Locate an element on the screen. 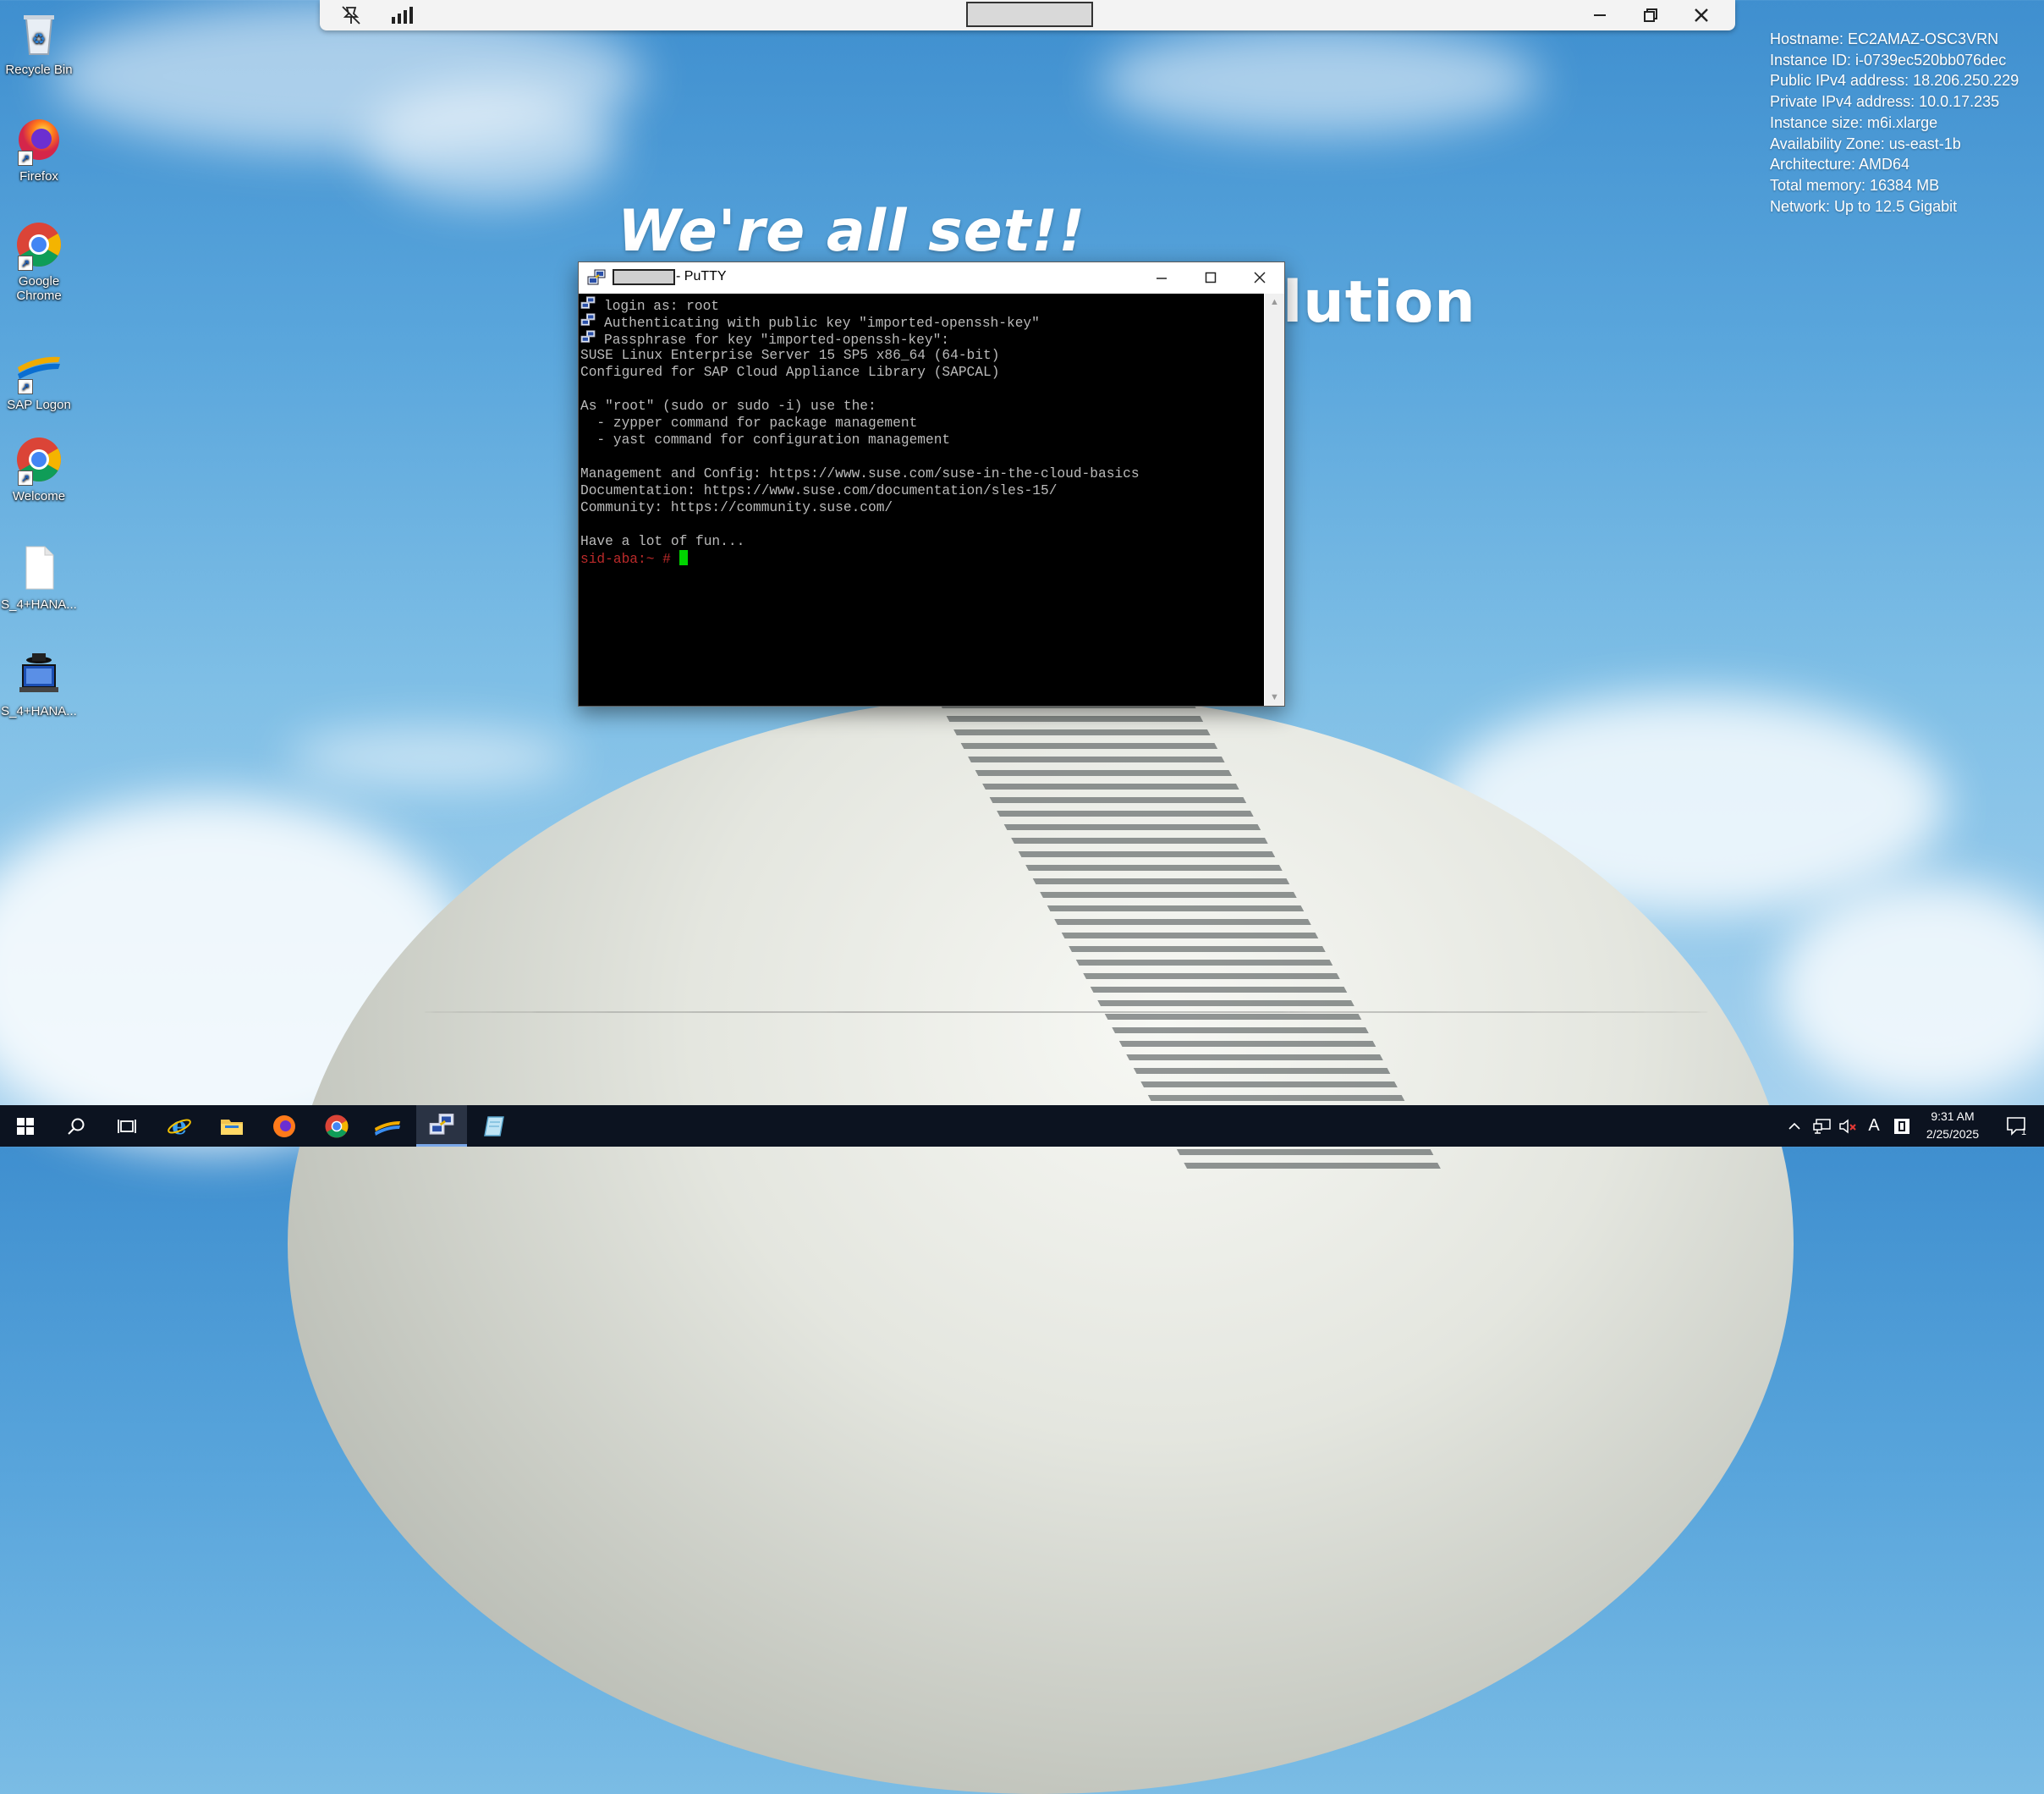 This screenshot has width=2044, height=1794. maximize-icon is located at coordinates (1211, 277).